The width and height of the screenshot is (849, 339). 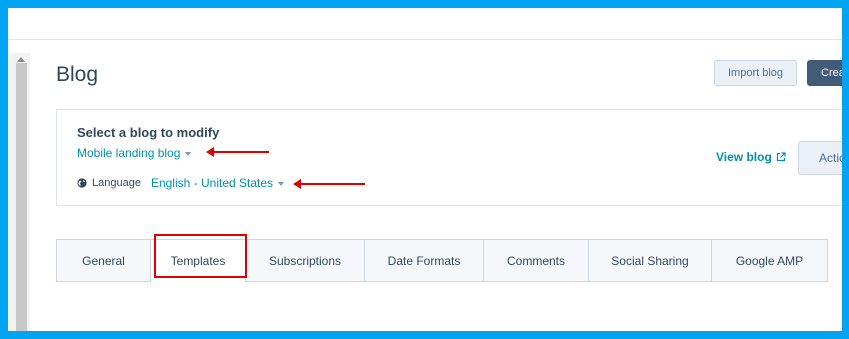 I want to click on language-label: Language, so click(x=116, y=183).